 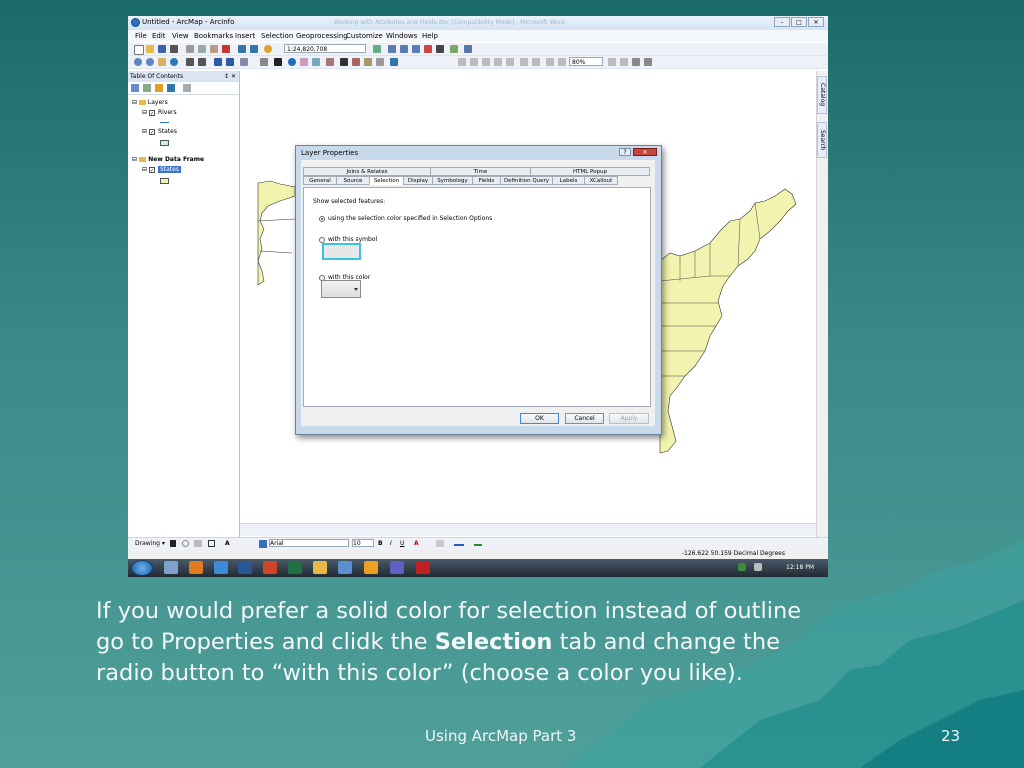 What do you see at coordinates (391, 543) in the screenshot?
I see `italic-button: I` at bounding box center [391, 543].